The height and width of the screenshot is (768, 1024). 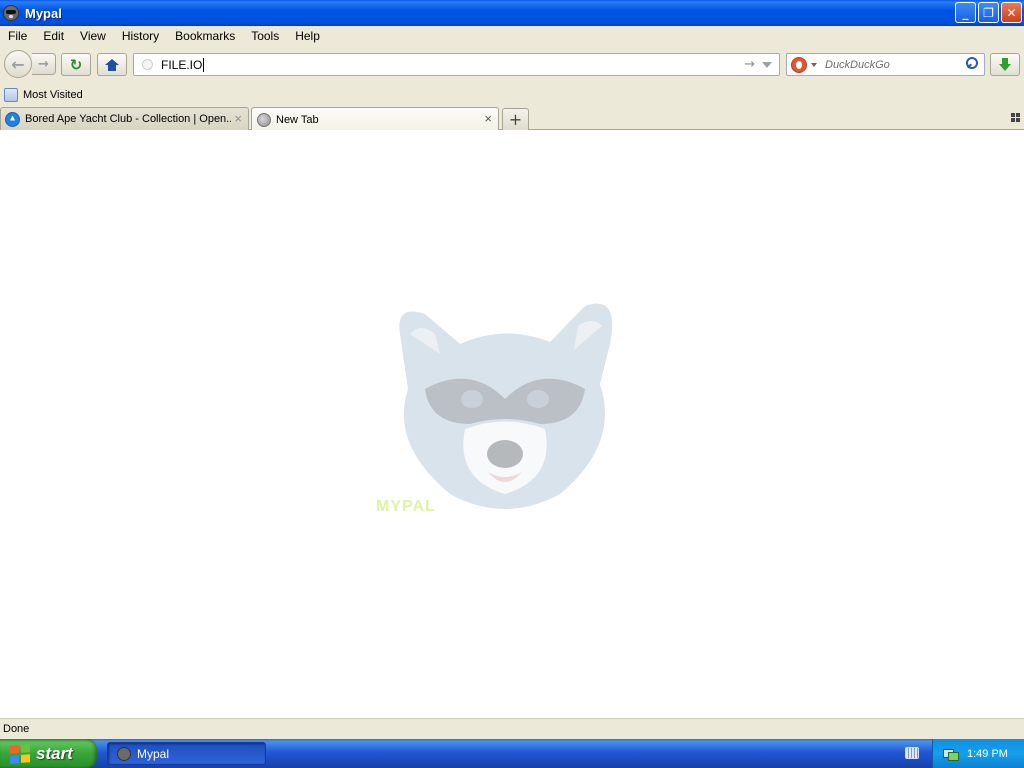 What do you see at coordinates (264, 119) in the screenshot?
I see `globe-icon` at bounding box center [264, 119].